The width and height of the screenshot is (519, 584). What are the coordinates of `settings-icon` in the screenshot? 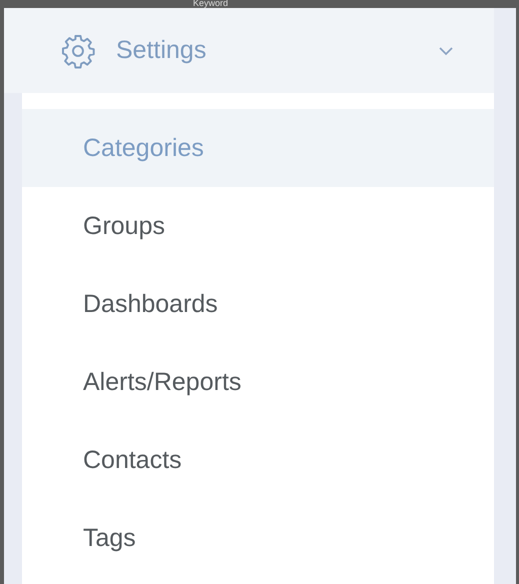 It's located at (78, 50).